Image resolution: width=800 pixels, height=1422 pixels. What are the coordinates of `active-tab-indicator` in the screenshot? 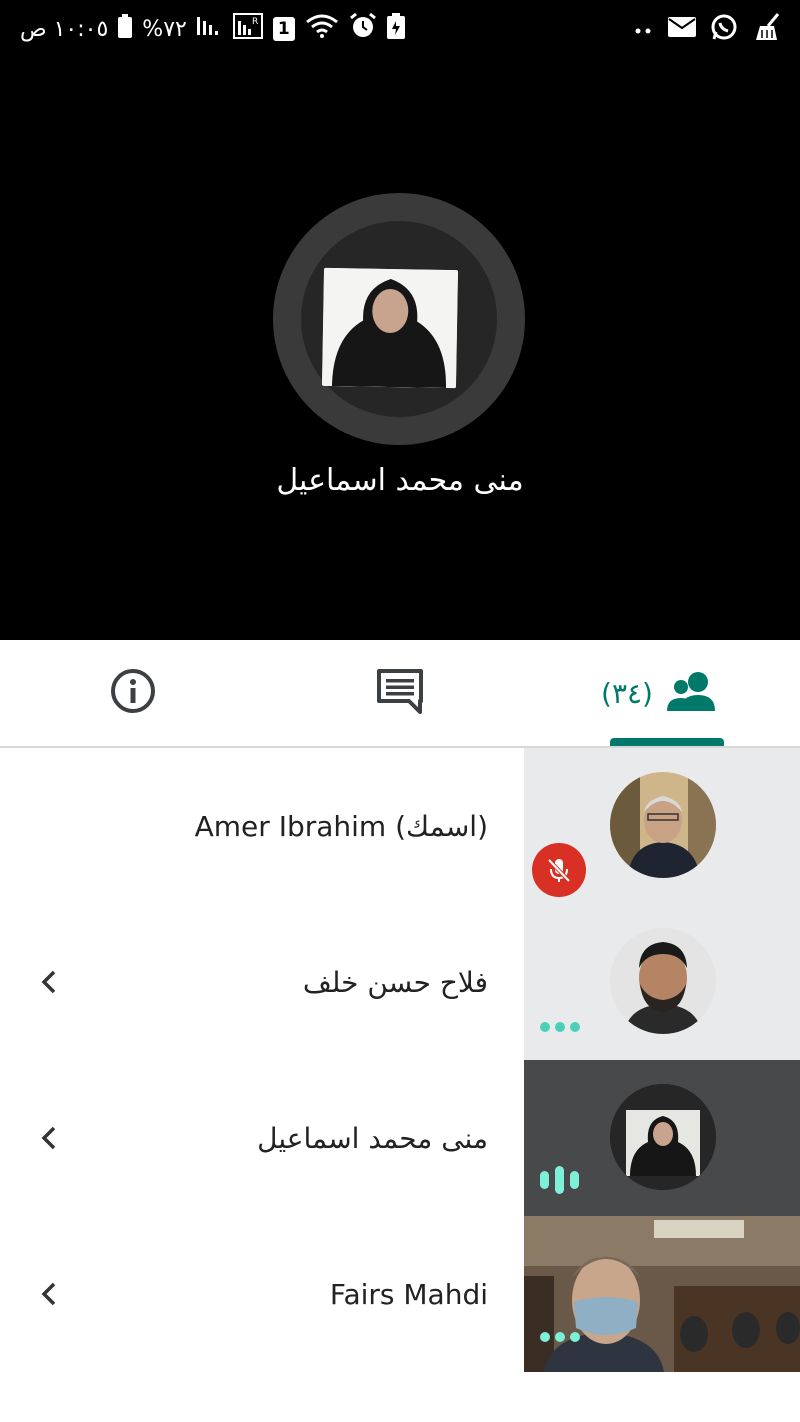 It's located at (667, 742).